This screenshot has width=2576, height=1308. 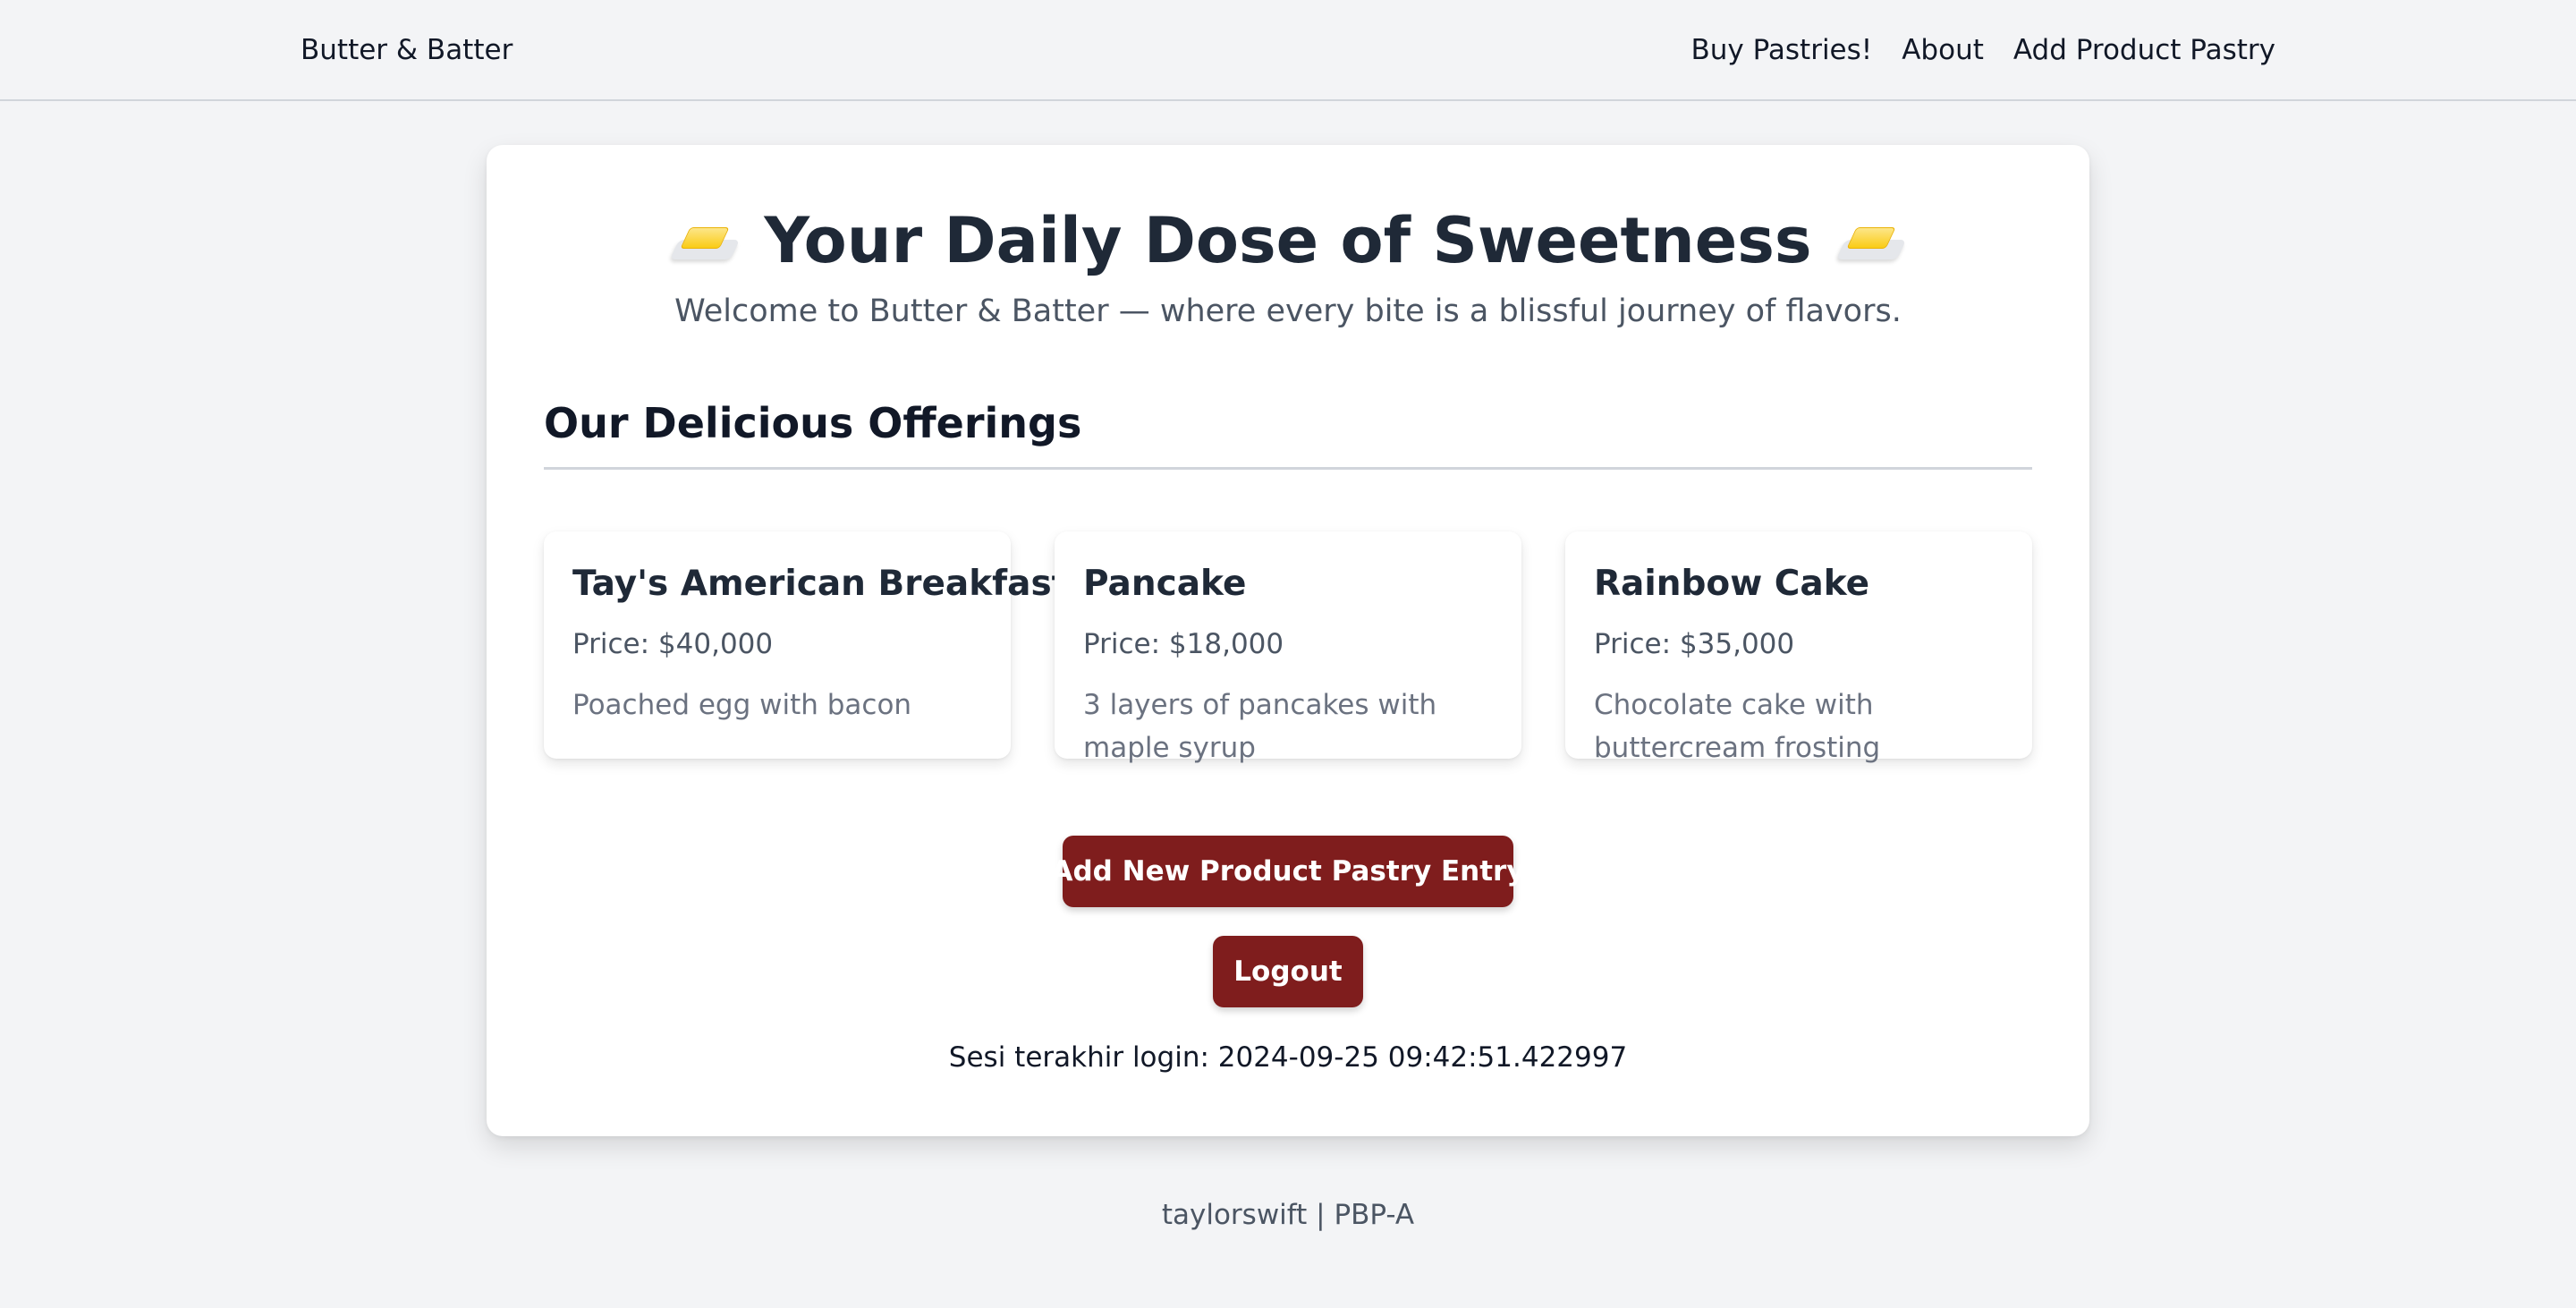 I want to click on section-title: Our Delicious Offerings, so click(x=813, y=423).